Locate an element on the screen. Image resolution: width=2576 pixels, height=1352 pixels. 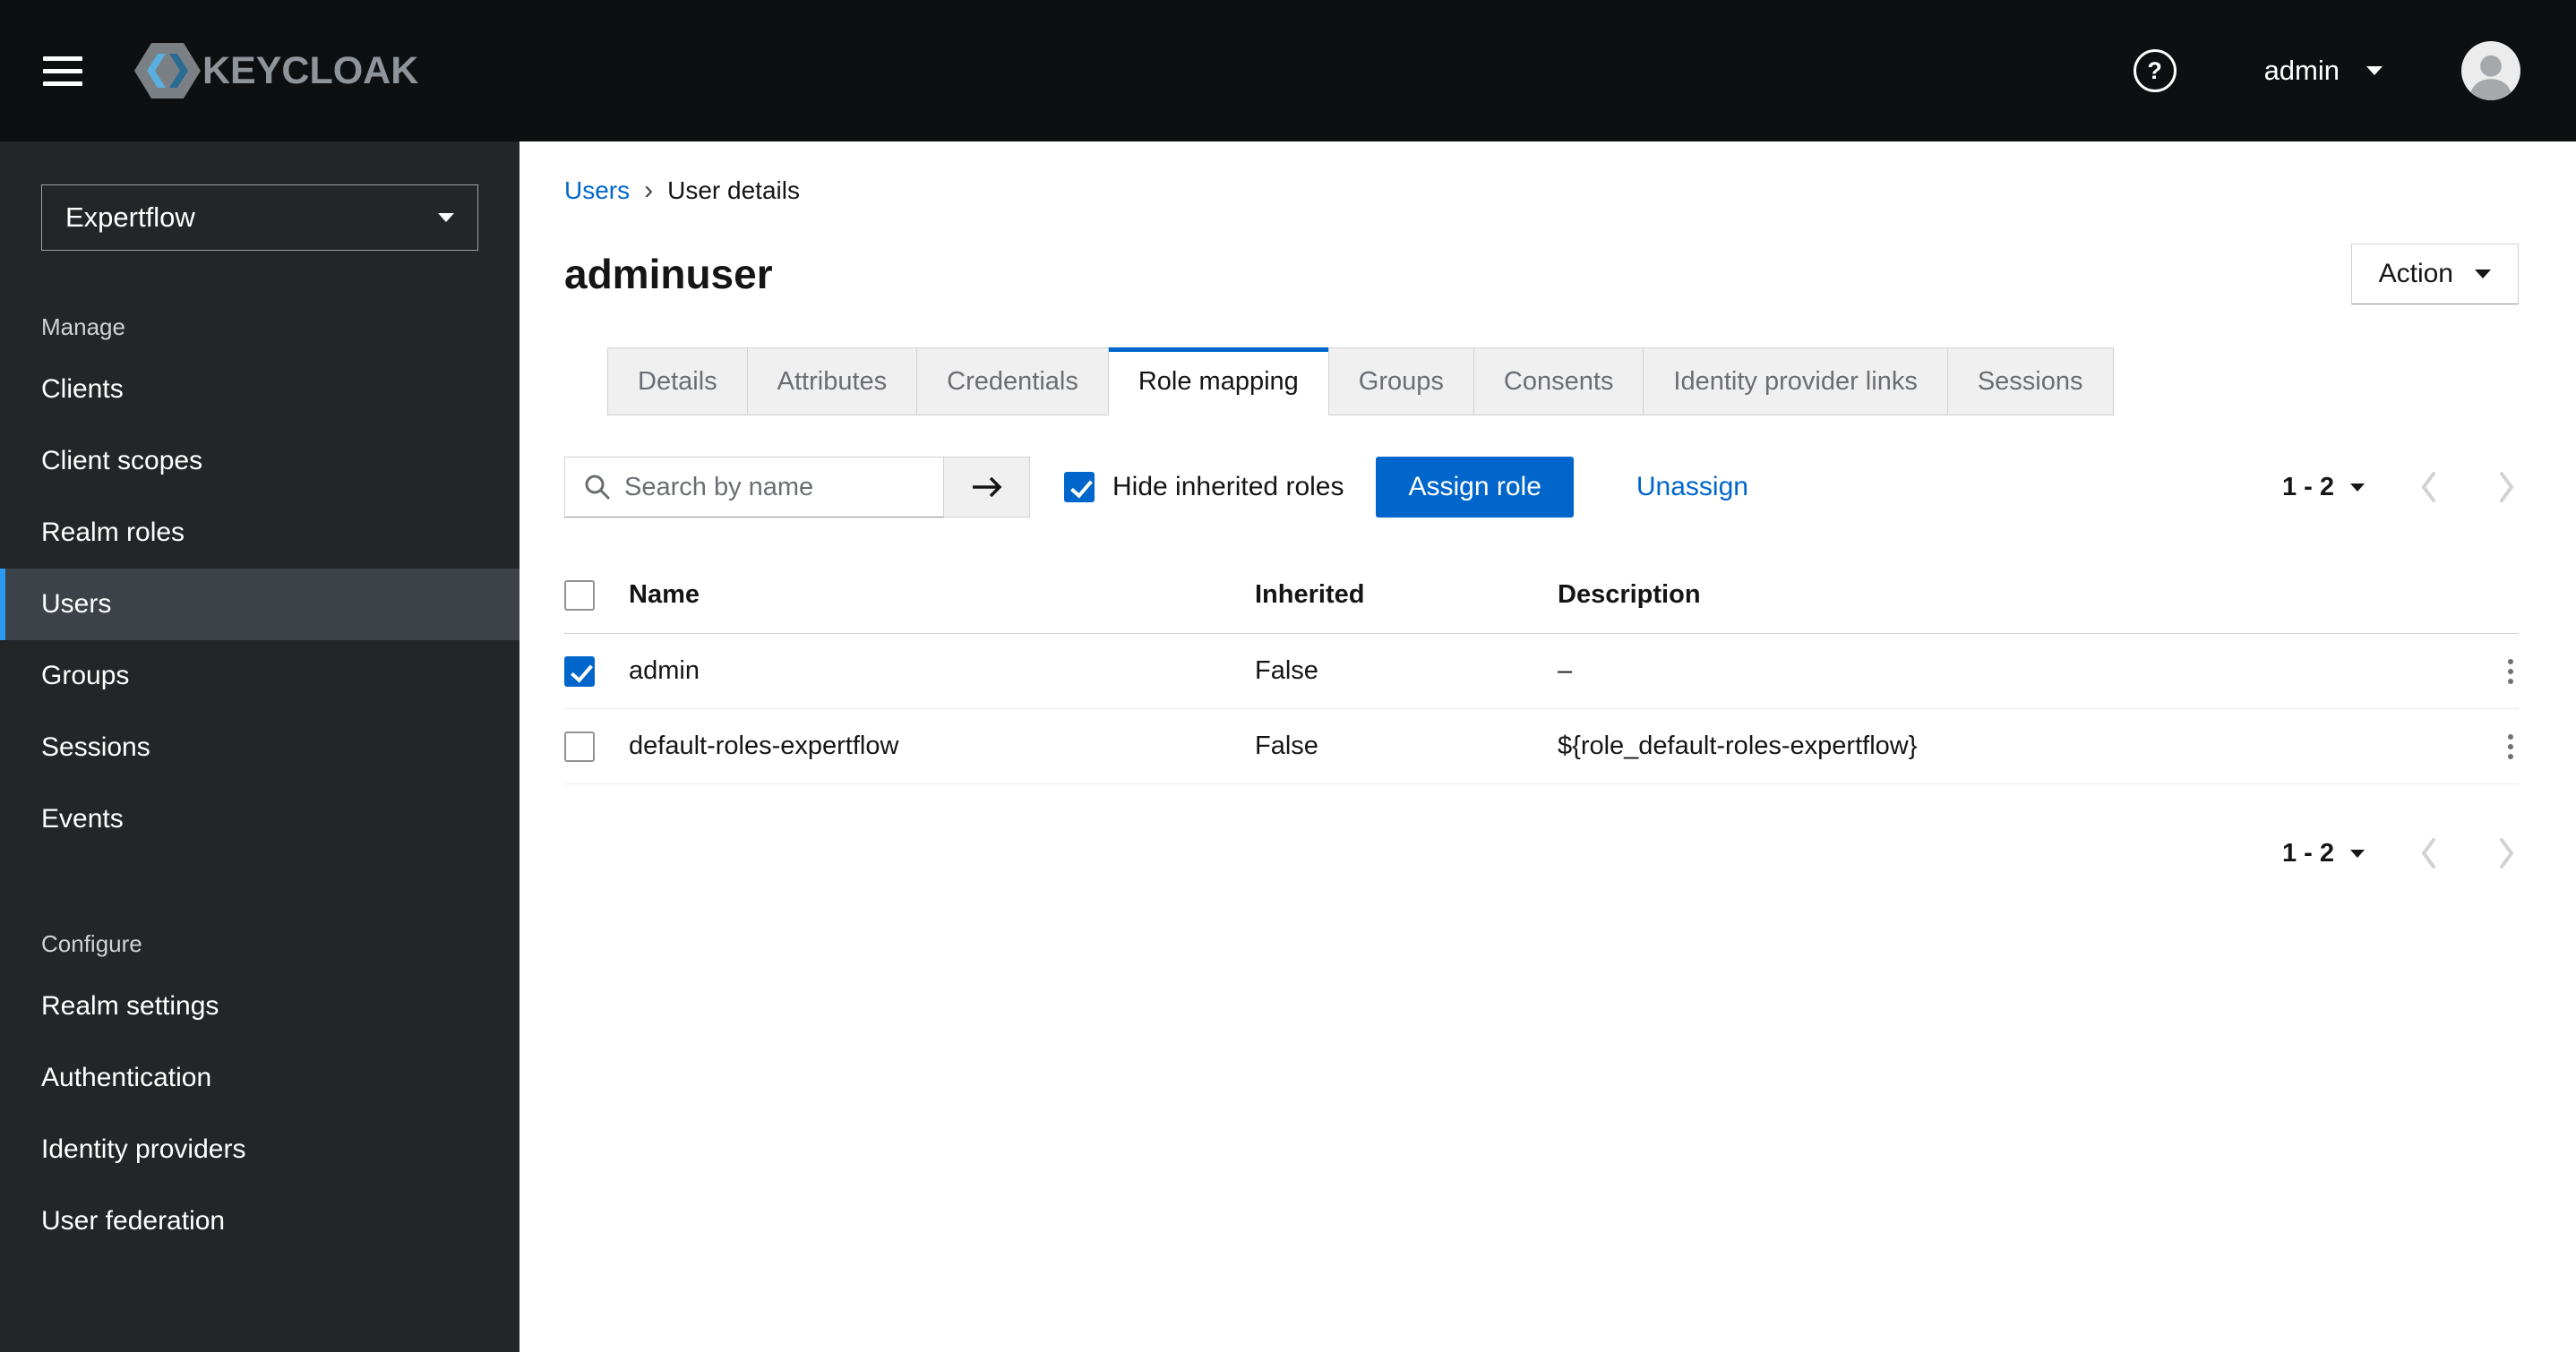
pagination-bottom: 1 - 2 is located at coordinates (2400, 853).